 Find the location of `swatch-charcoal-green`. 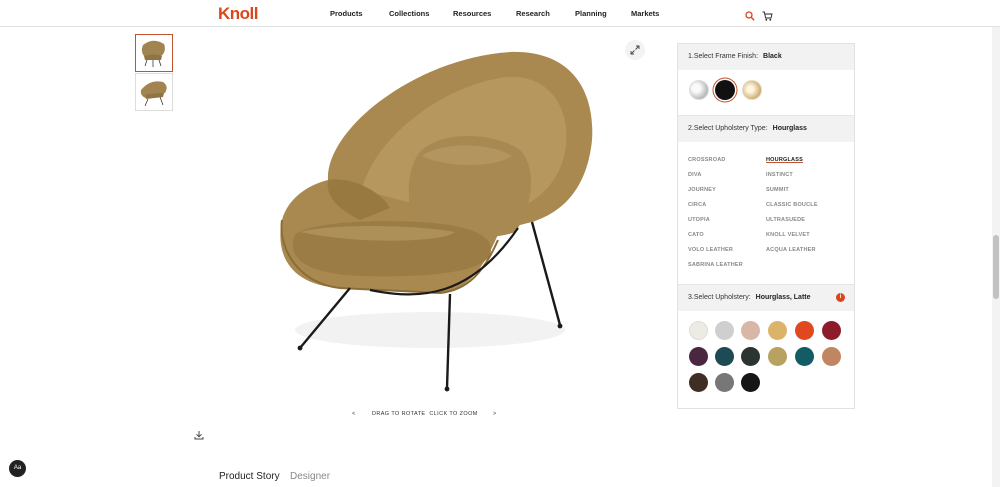

swatch-charcoal-green is located at coordinates (750, 356).